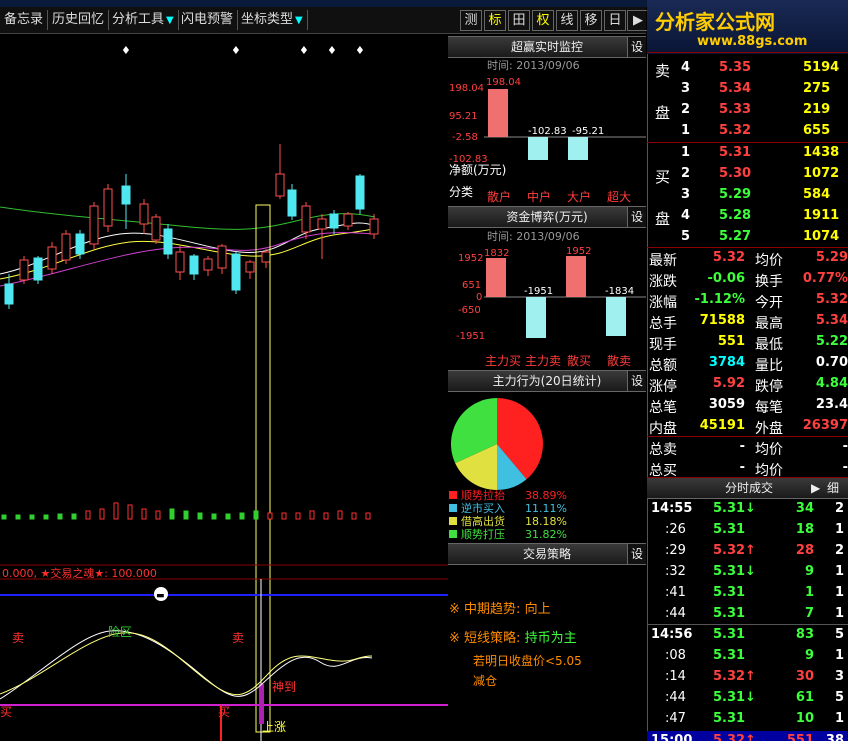 The height and width of the screenshot is (741, 848). What do you see at coordinates (748, 301) in the screenshot?
I see `quote-row: 涨幅 -1.12% 今开 5.32` at bounding box center [748, 301].